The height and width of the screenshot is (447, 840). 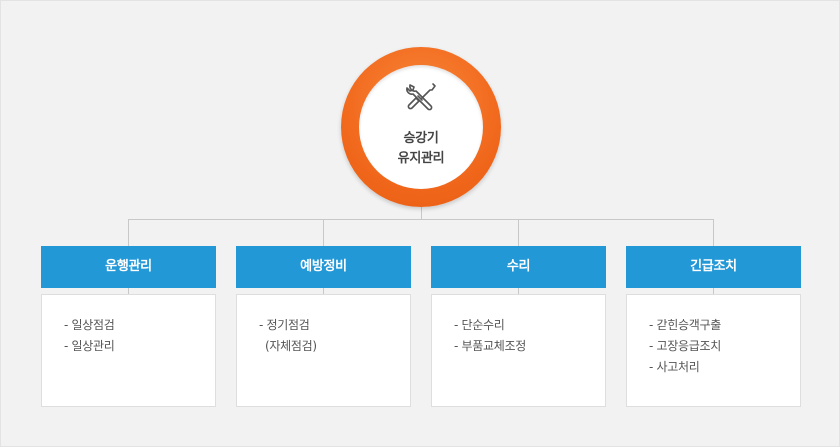 I want to click on category-header: 긴급조치, so click(x=713, y=267).